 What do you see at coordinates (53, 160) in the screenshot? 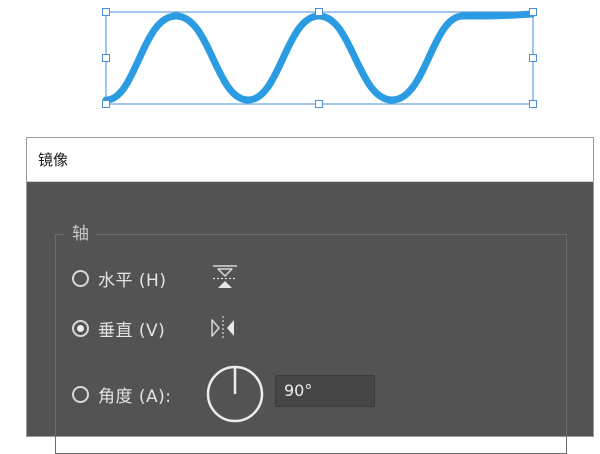
I see `dialog-title: 镜像` at bounding box center [53, 160].